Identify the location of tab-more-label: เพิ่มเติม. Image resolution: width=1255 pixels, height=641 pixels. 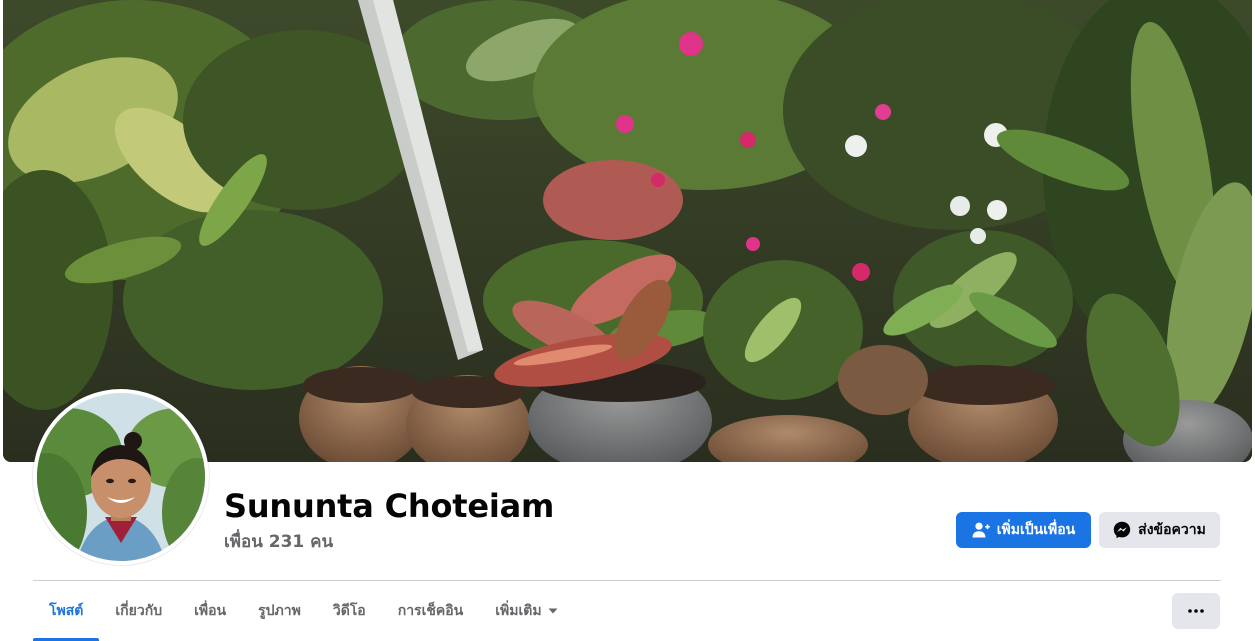
(518, 611).